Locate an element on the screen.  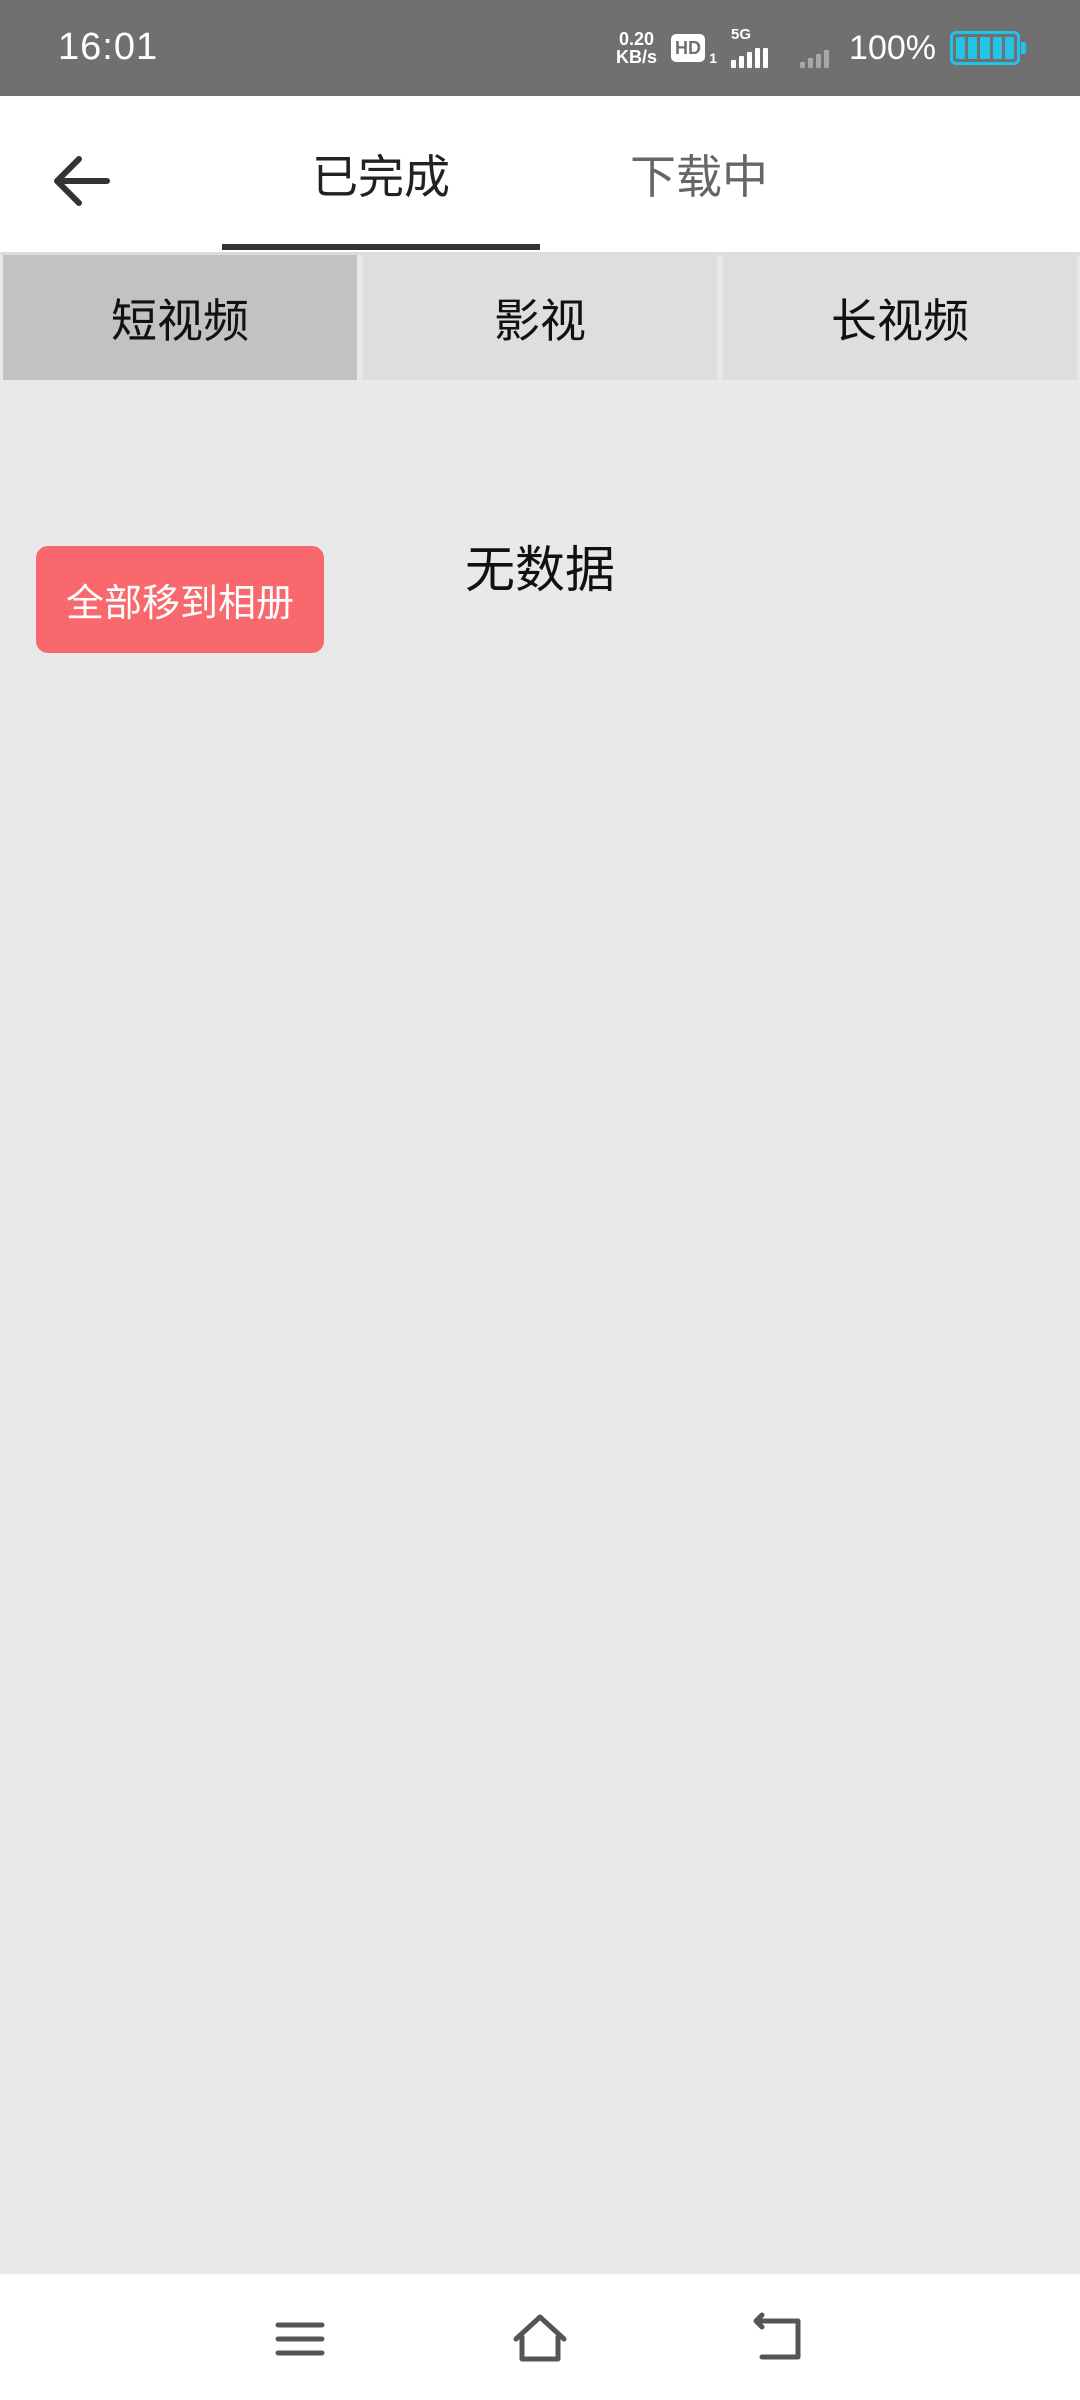
system-back-button is located at coordinates (780, 2339).